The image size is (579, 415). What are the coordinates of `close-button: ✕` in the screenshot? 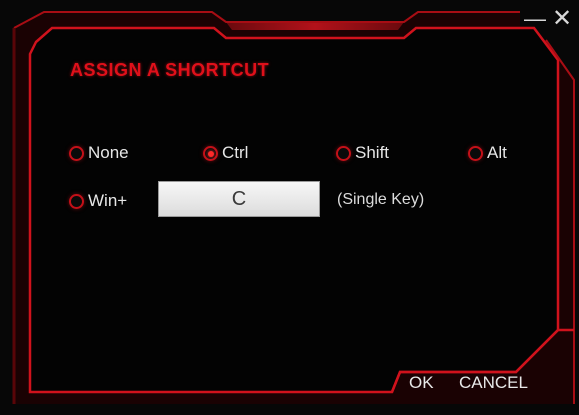 It's located at (562, 19).